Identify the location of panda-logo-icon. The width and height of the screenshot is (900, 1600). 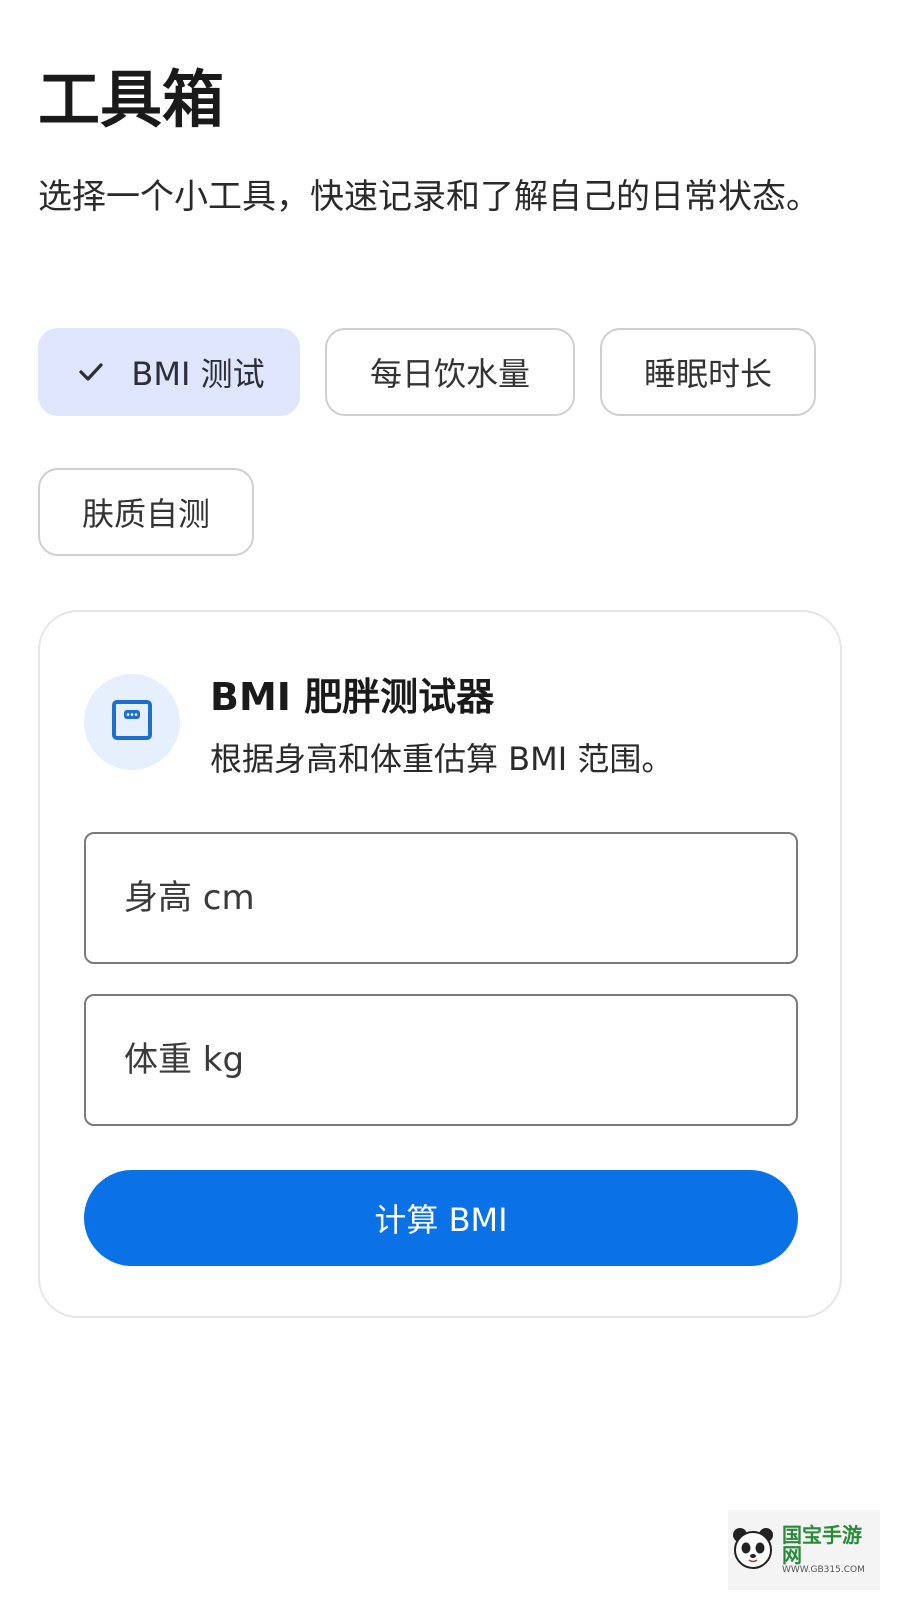
(753, 1550).